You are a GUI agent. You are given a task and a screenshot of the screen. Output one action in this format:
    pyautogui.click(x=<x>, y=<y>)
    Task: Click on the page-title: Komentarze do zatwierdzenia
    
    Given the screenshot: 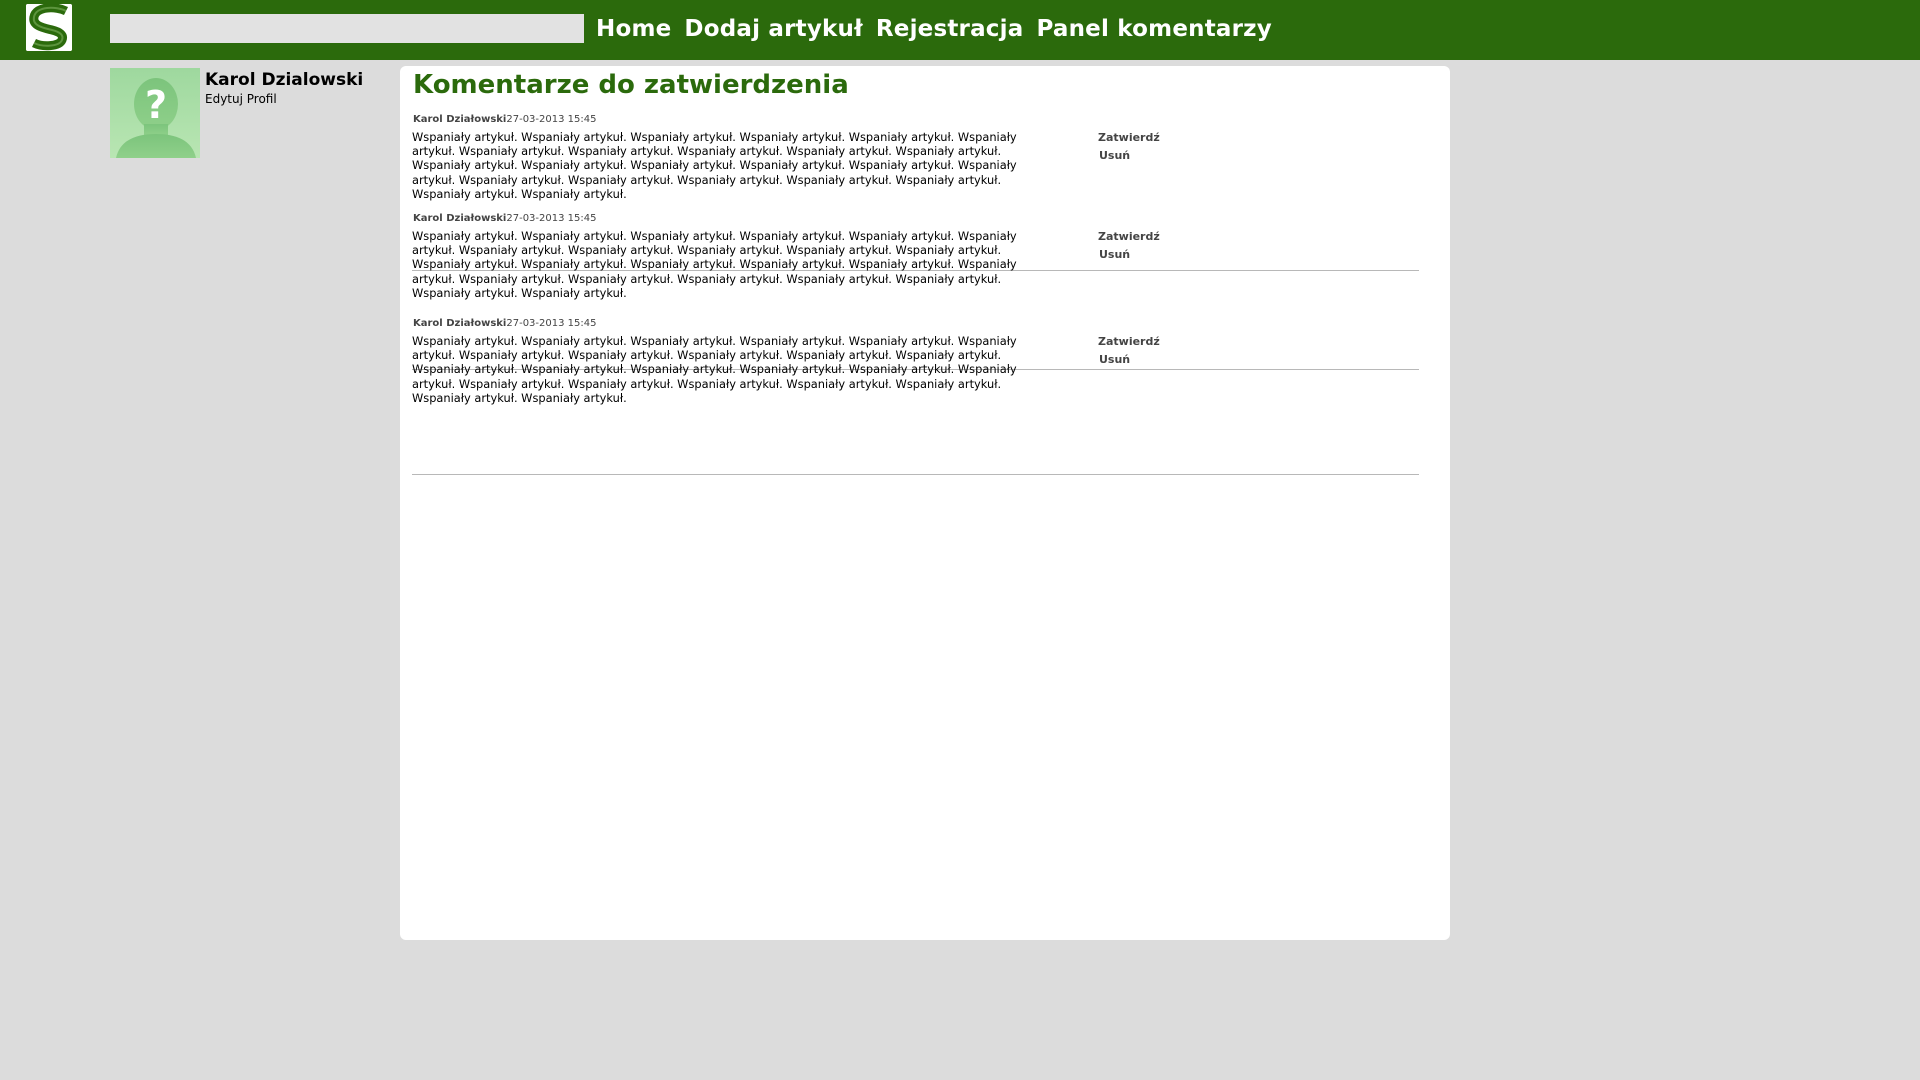 What is the action you would take?
    pyautogui.click(x=631, y=85)
    